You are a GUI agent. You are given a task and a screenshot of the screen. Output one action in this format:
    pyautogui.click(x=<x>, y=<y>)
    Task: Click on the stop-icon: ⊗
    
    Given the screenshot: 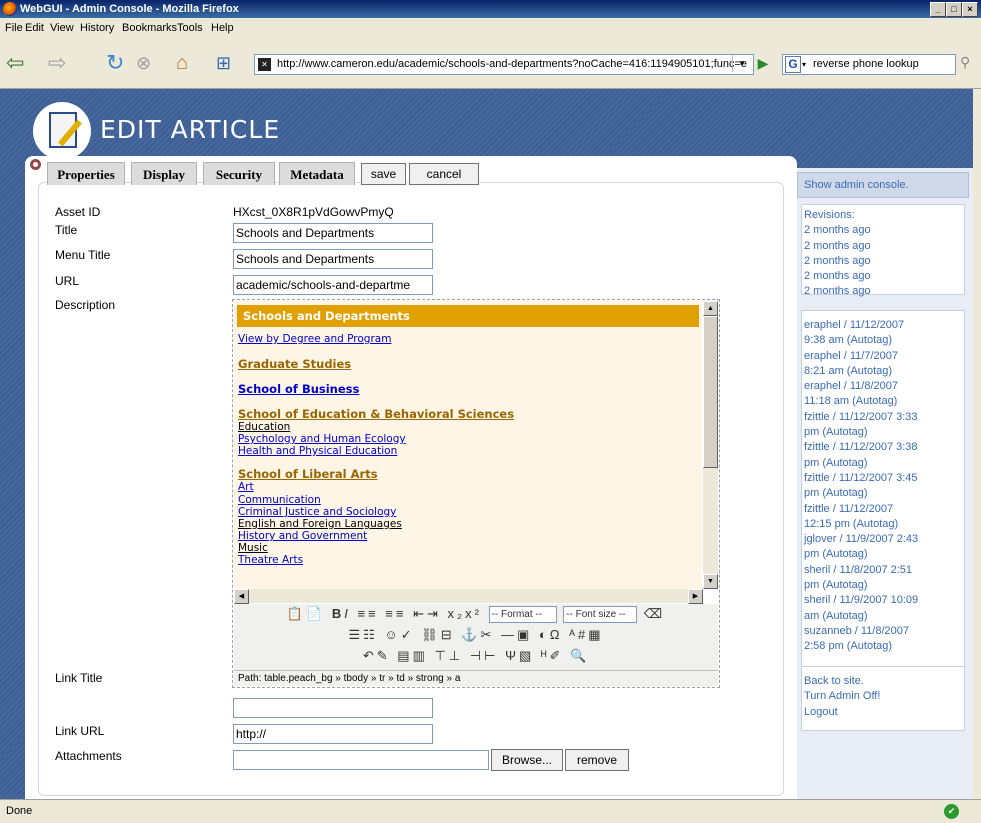 What is the action you would take?
    pyautogui.click(x=143, y=63)
    